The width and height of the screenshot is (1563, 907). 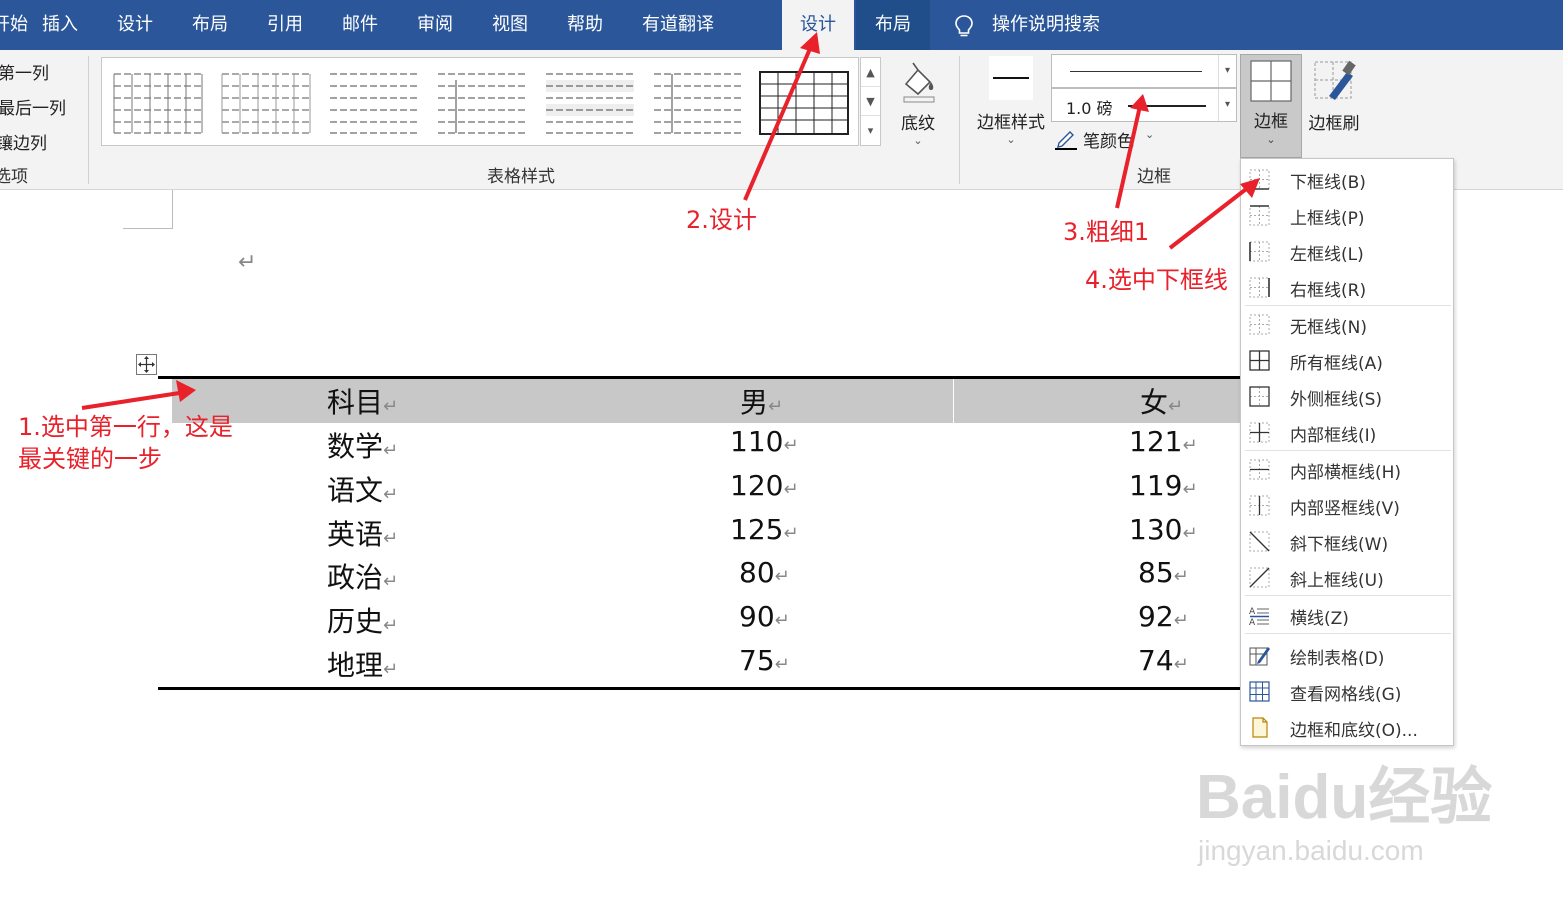 What do you see at coordinates (90, 459) in the screenshot?
I see `annotation-step1-line2: 最关键的一步` at bounding box center [90, 459].